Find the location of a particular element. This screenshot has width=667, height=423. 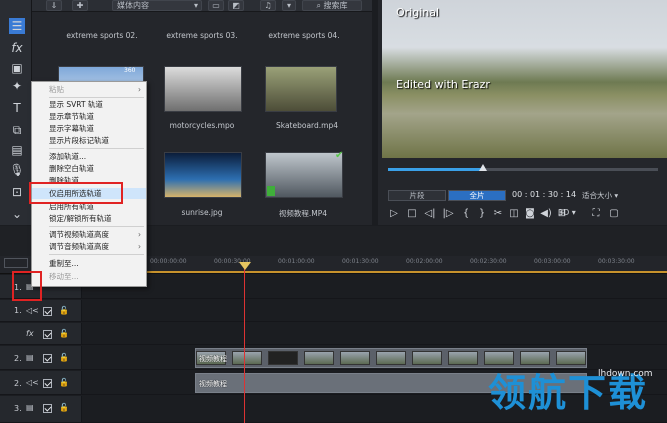

library-toolbar: ⇓ ✚ 媒体内容 ▾ ▭ ◩ ♫ ▾ ⌕ 搜索库 is located at coordinates (202, 6).